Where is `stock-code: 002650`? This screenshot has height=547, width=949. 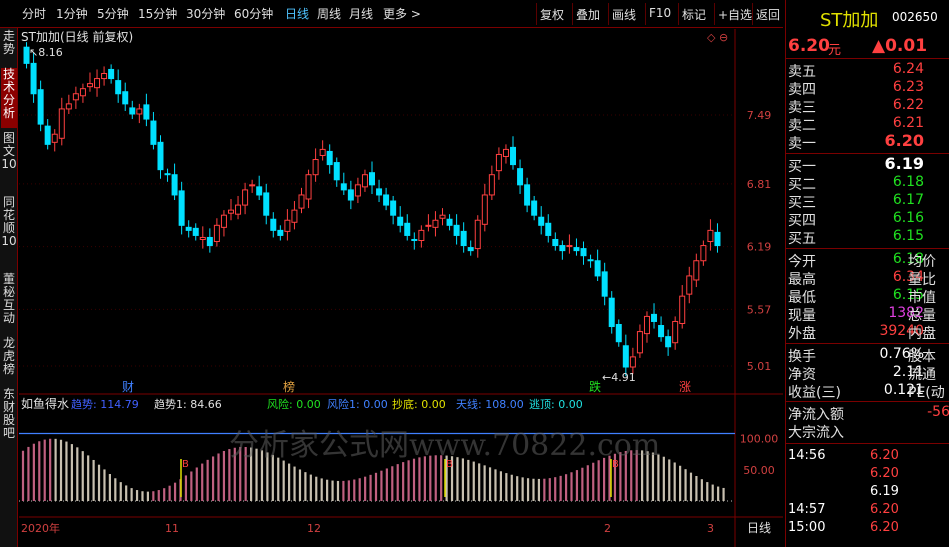
stock-code: 002650 is located at coordinates (915, 17).